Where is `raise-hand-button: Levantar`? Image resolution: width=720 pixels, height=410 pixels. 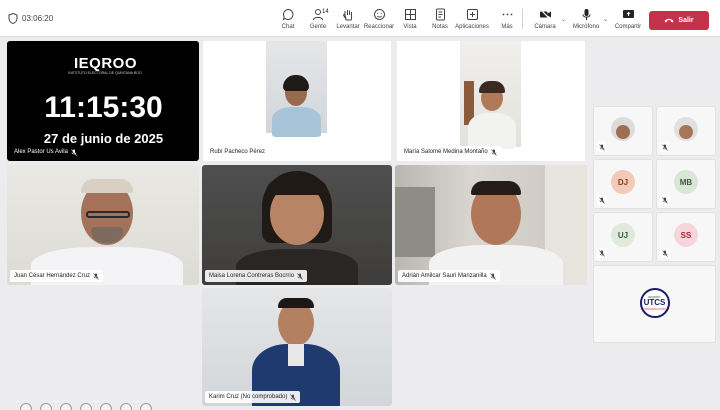 raise-hand-button: Levantar is located at coordinates (348, 19).